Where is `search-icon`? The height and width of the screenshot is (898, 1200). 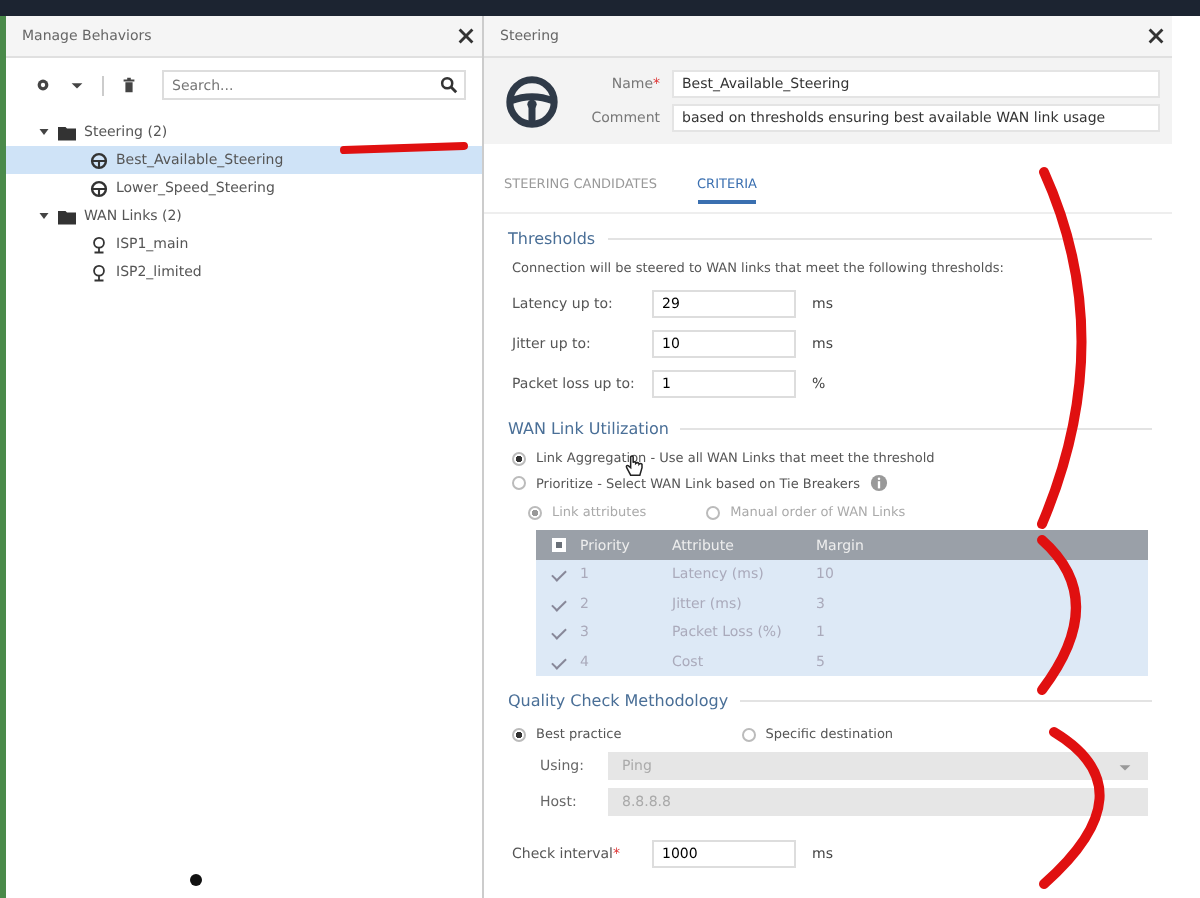
search-icon is located at coordinates (449, 85).